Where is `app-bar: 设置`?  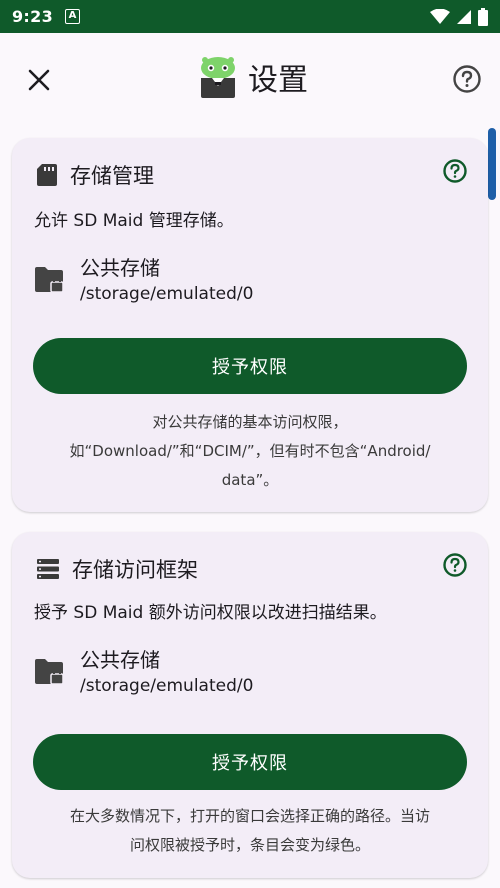 app-bar: 设置 is located at coordinates (250, 78).